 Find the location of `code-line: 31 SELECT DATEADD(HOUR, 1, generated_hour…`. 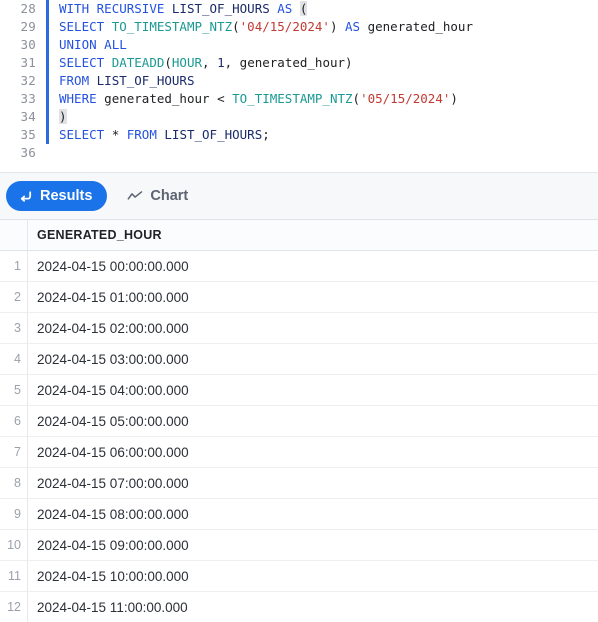

code-line: 31 SELECT DATEADD(HOUR, 1, generated_hour… is located at coordinates (299, 63).